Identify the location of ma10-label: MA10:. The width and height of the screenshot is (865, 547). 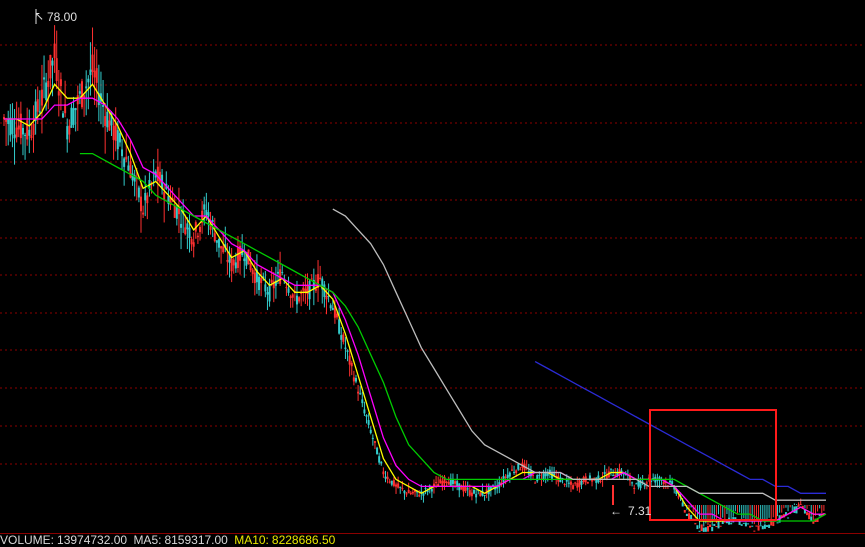
(251, 540).